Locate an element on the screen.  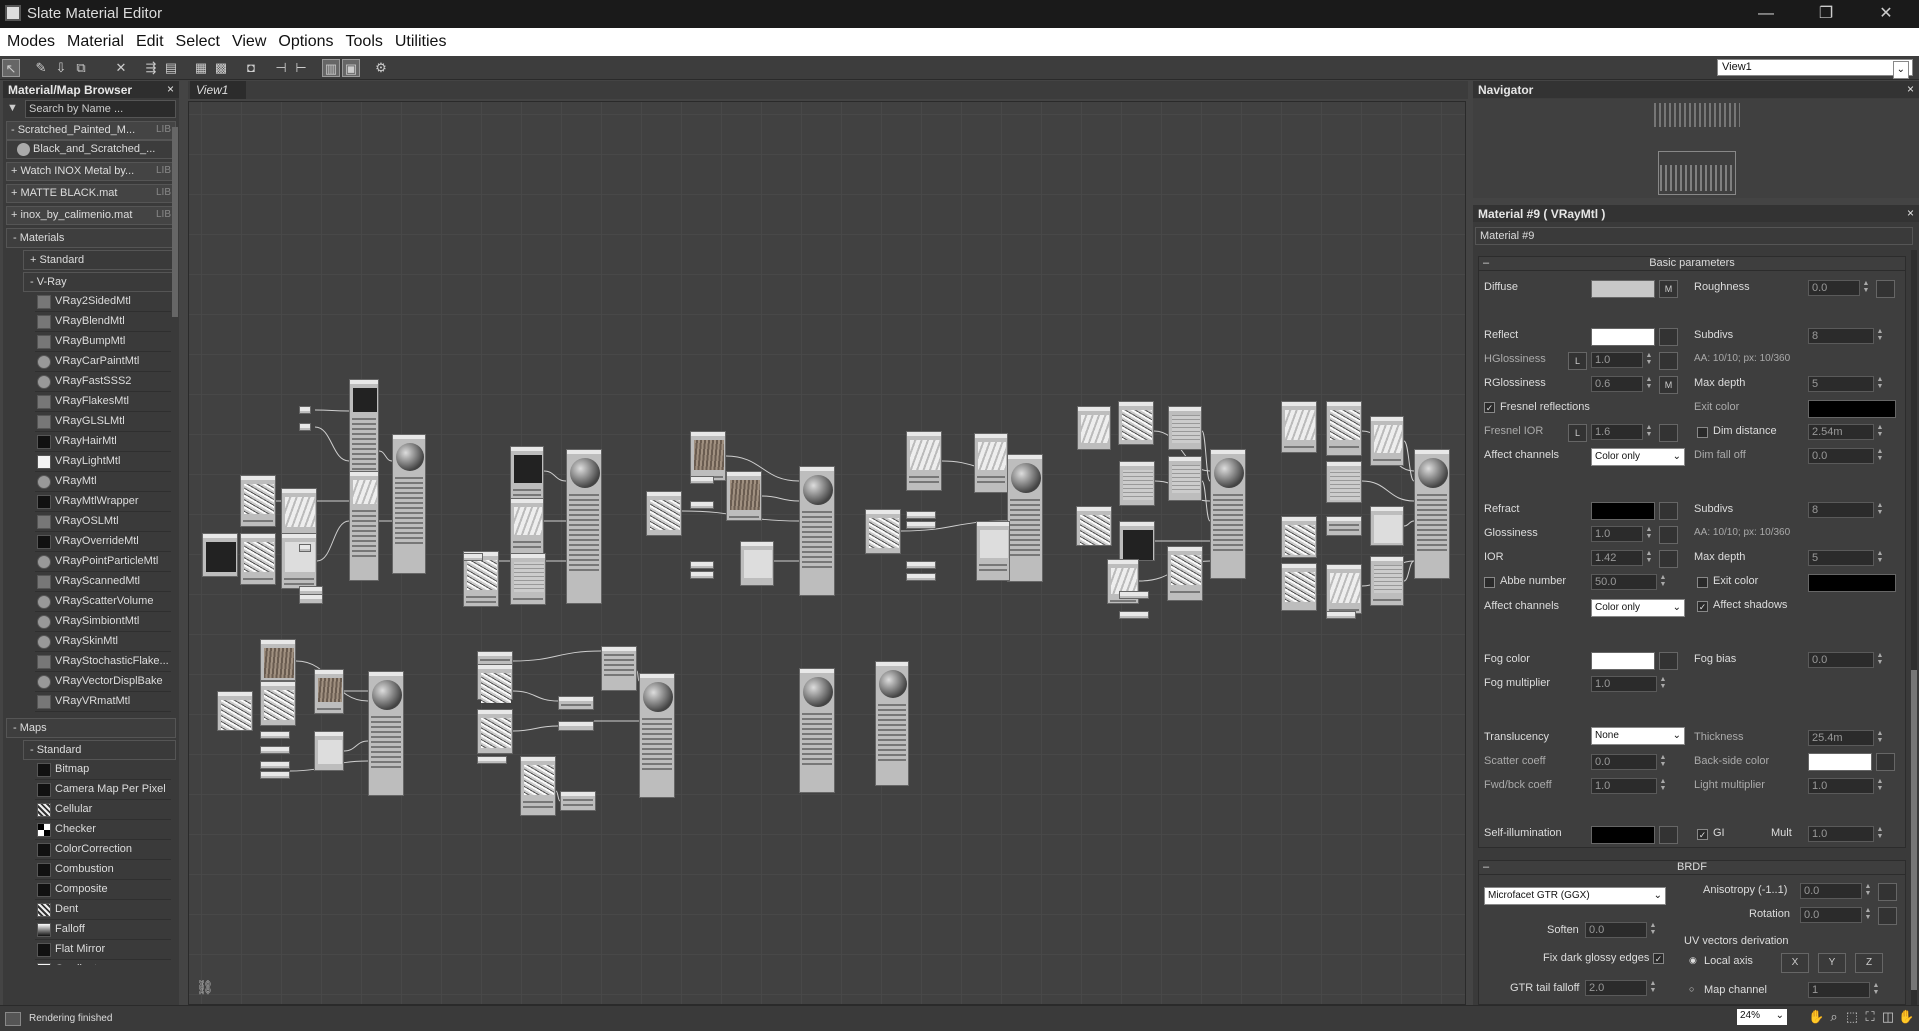
zoom-icon: ⌕ is located at coordinates (1834, 1017).